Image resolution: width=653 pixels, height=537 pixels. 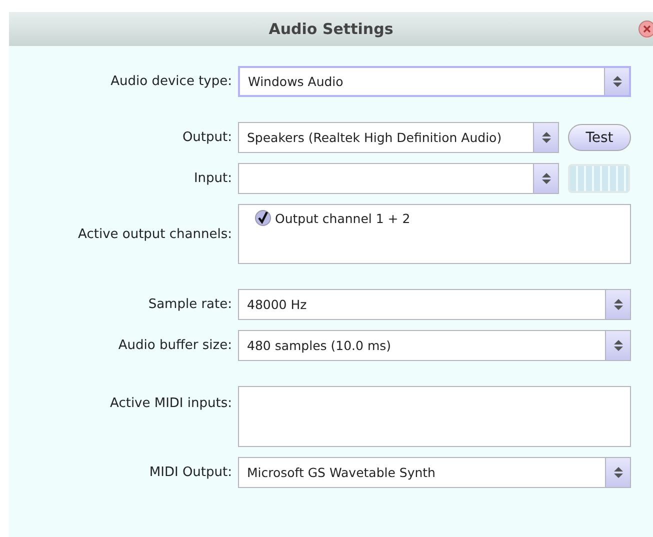 I want to click on dropdown: Windows Audio, so click(x=434, y=81).